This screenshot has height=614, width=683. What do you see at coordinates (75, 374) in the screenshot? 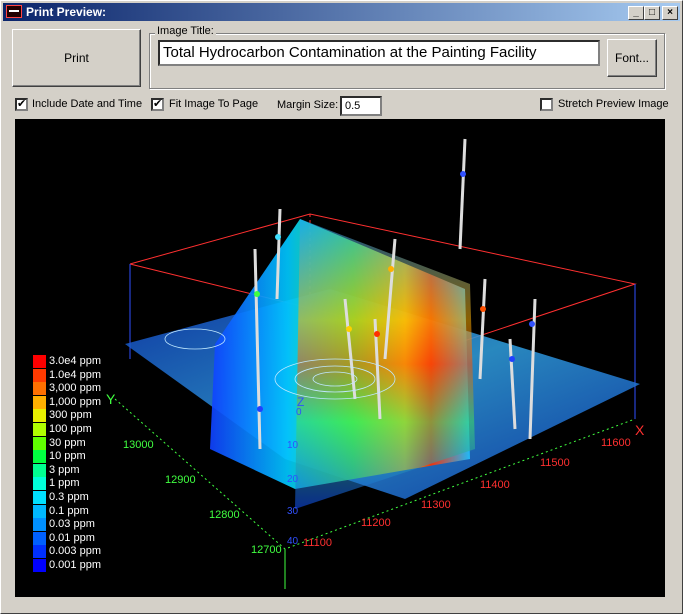
I see `legend-label: 1.0e4 ppm` at bounding box center [75, 374].